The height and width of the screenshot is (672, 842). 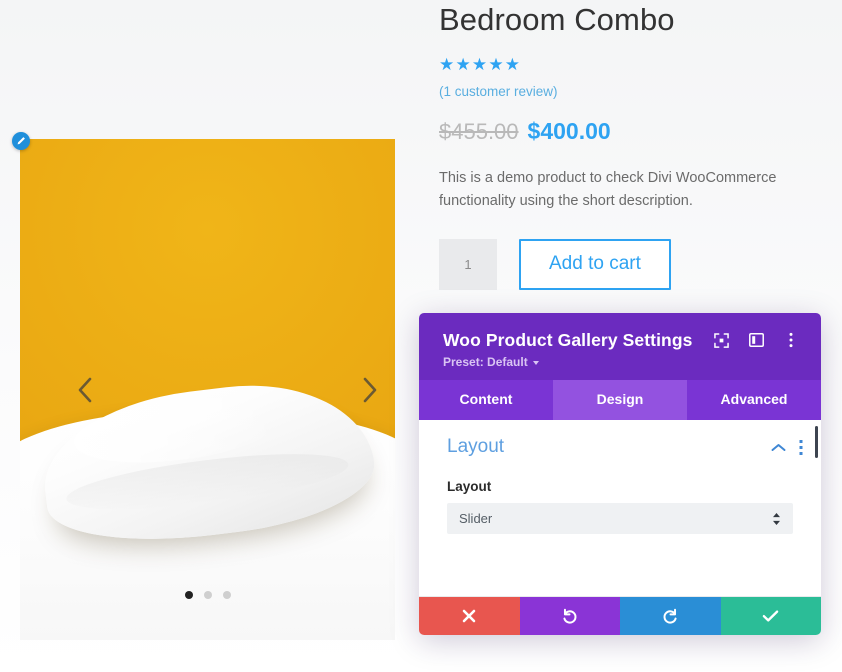 What do you see at coordinates (480, 64) in the screenshot?
I see `rating-stars: ★★★★★` at bounding box center [480, 64].